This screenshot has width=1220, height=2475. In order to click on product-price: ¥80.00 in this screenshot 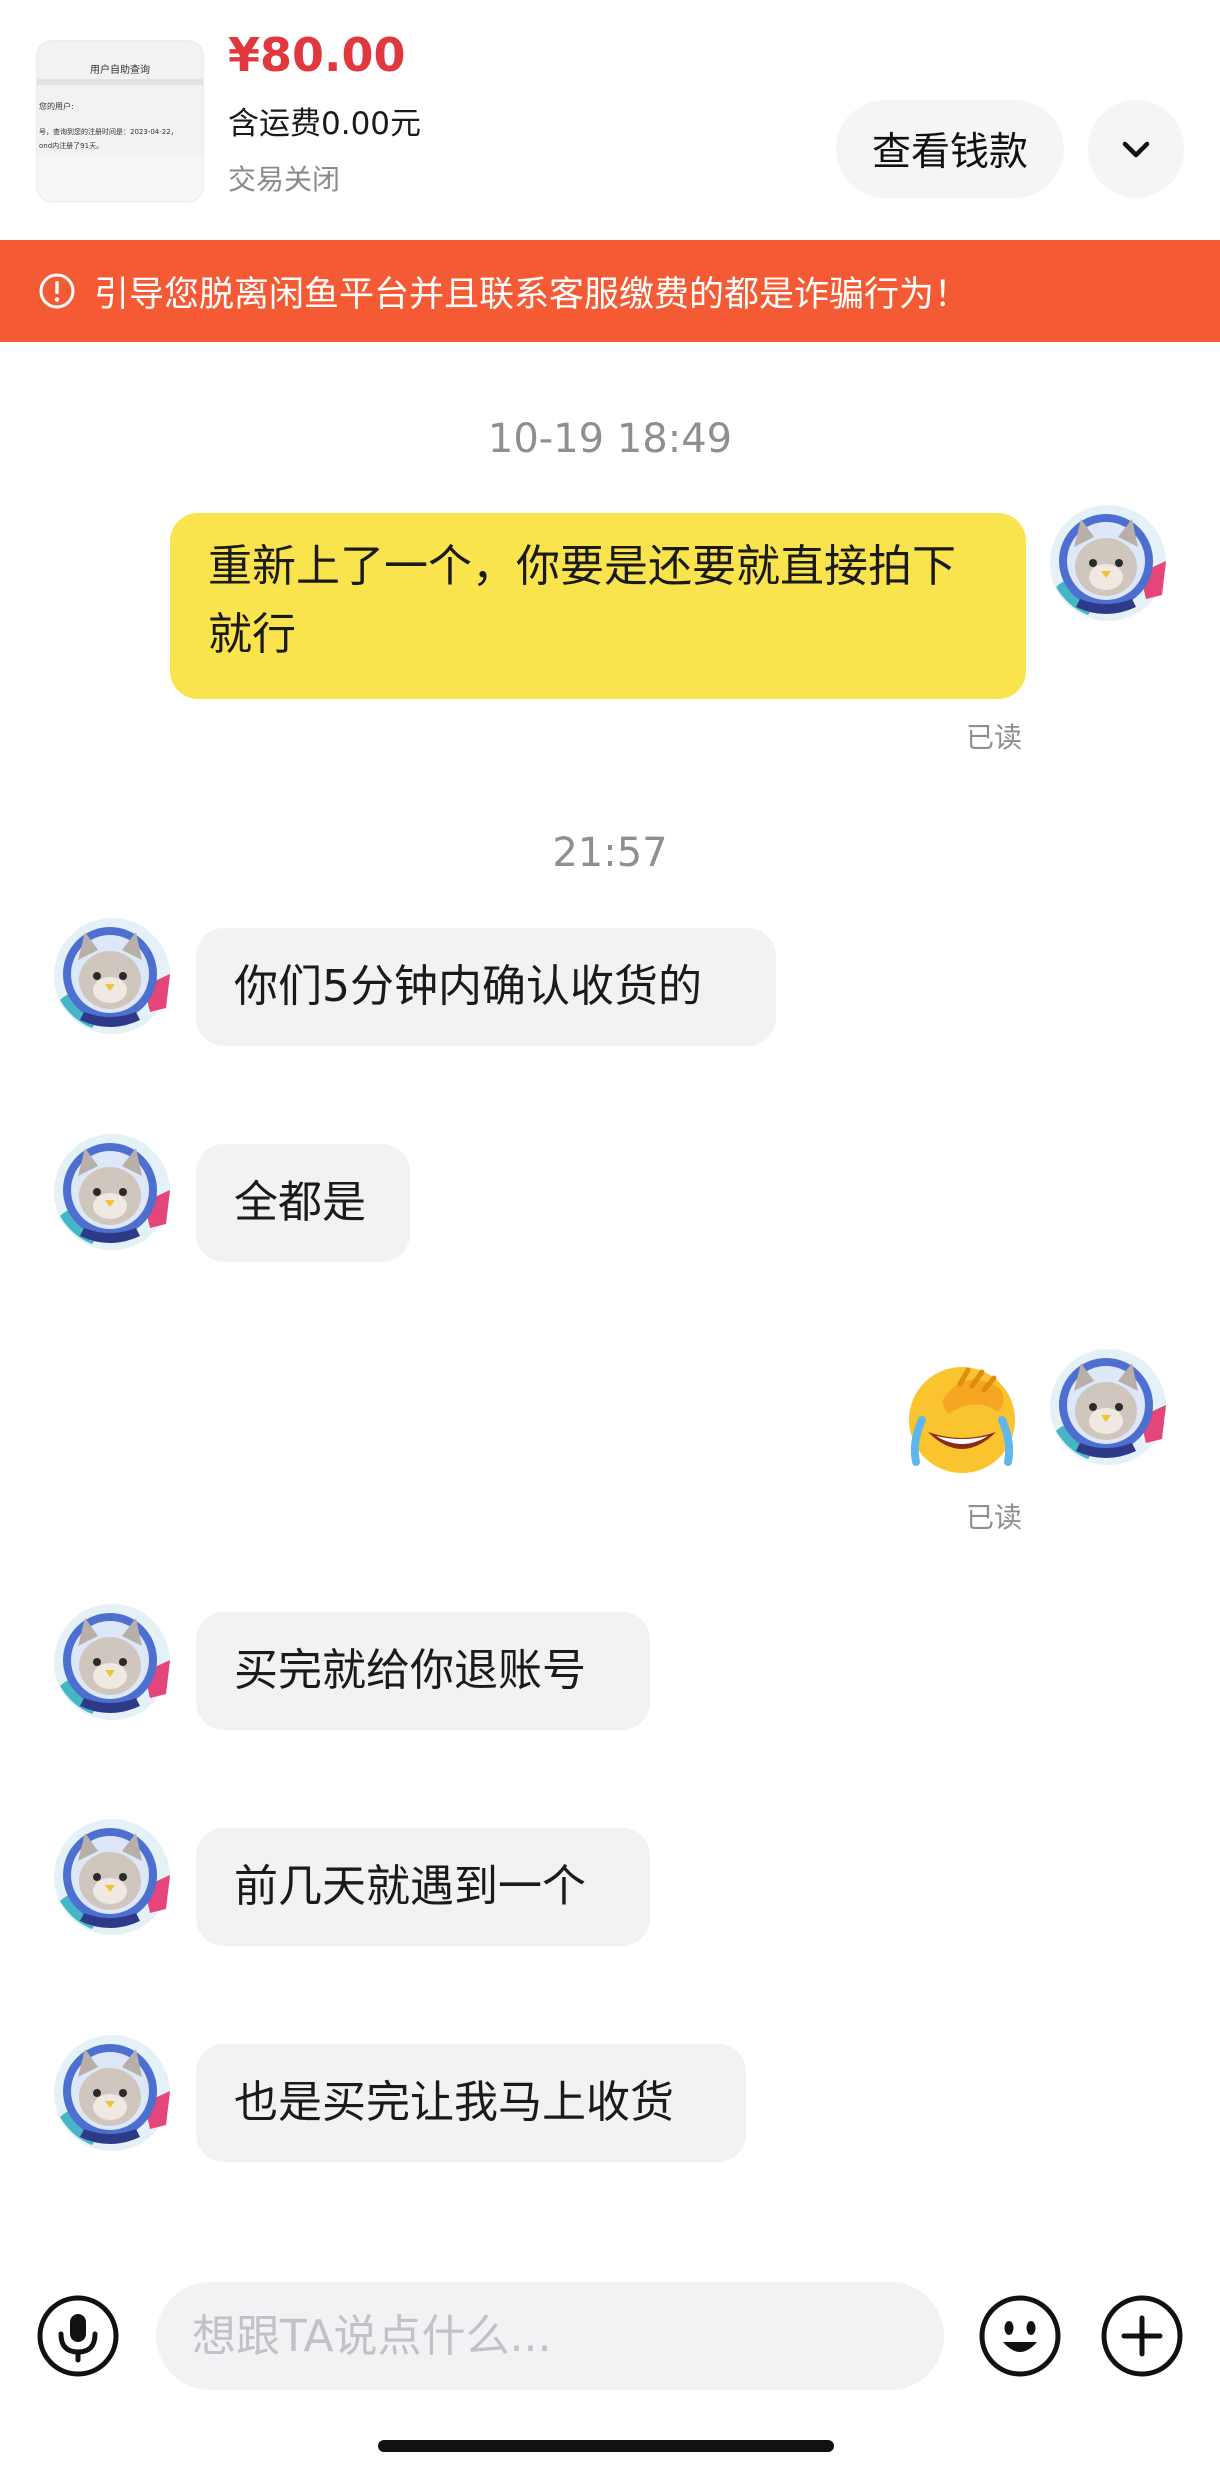, I will do `click(317, 55)`.